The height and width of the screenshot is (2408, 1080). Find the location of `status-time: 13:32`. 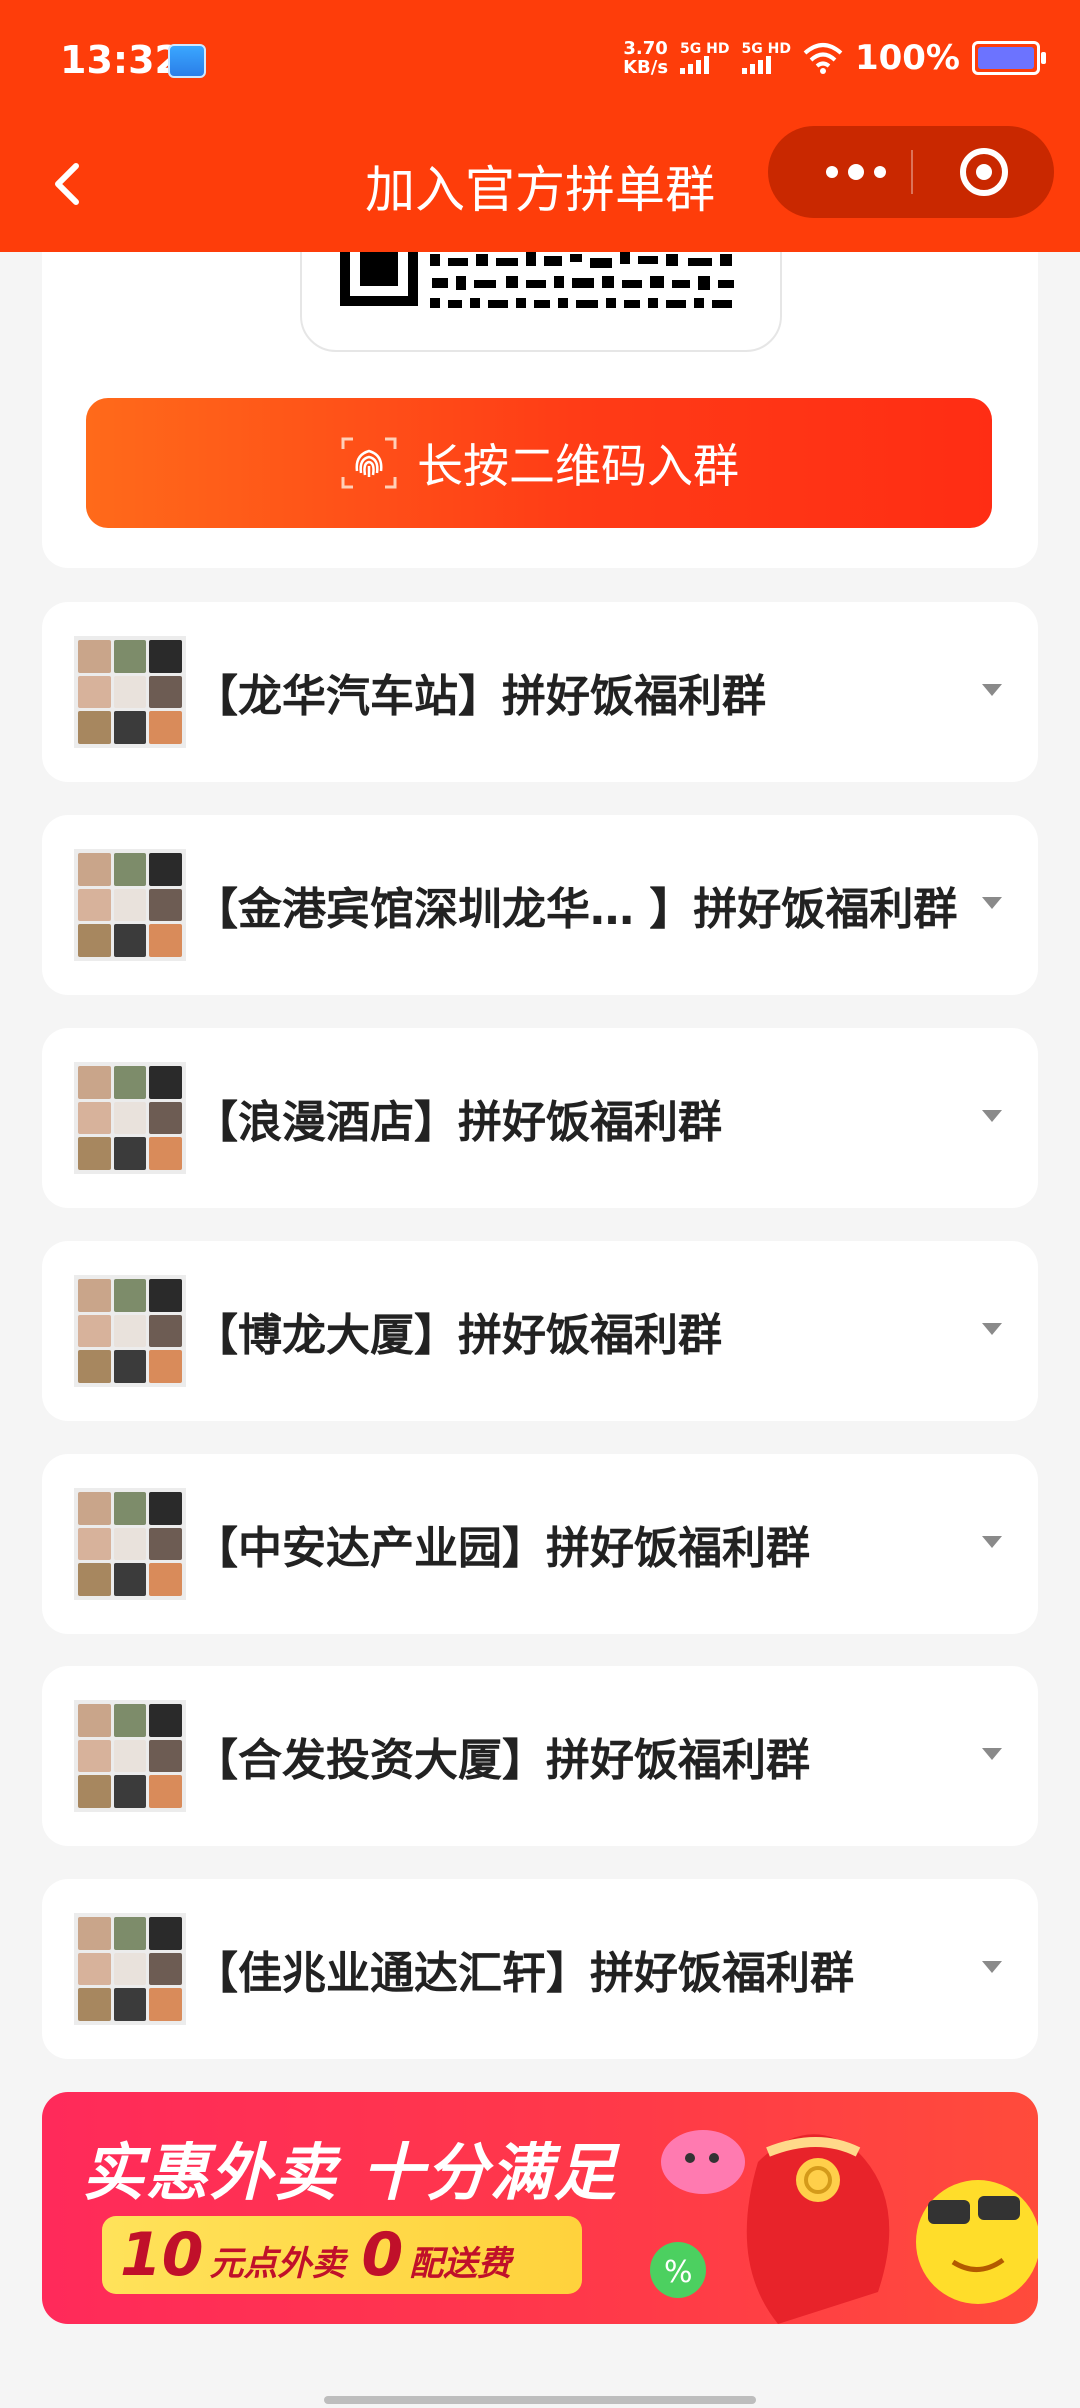

status-time: 13:32 is located at coordinates (120, 60).